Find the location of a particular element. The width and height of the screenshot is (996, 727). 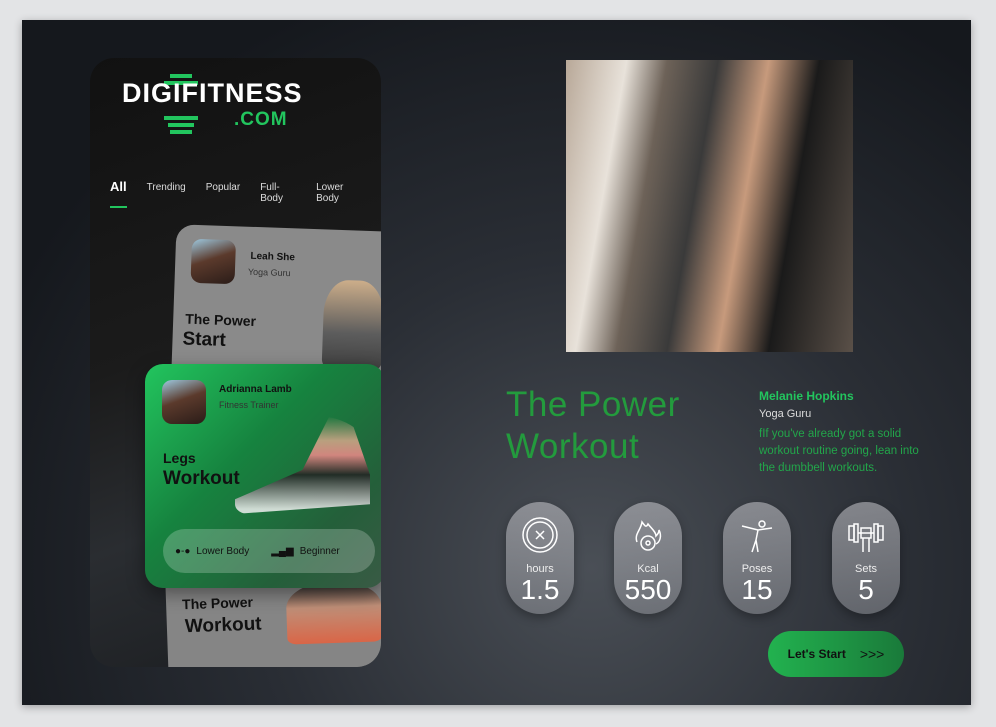

trainer-role: Fitness Trainer is located at coordinates (249, 405).